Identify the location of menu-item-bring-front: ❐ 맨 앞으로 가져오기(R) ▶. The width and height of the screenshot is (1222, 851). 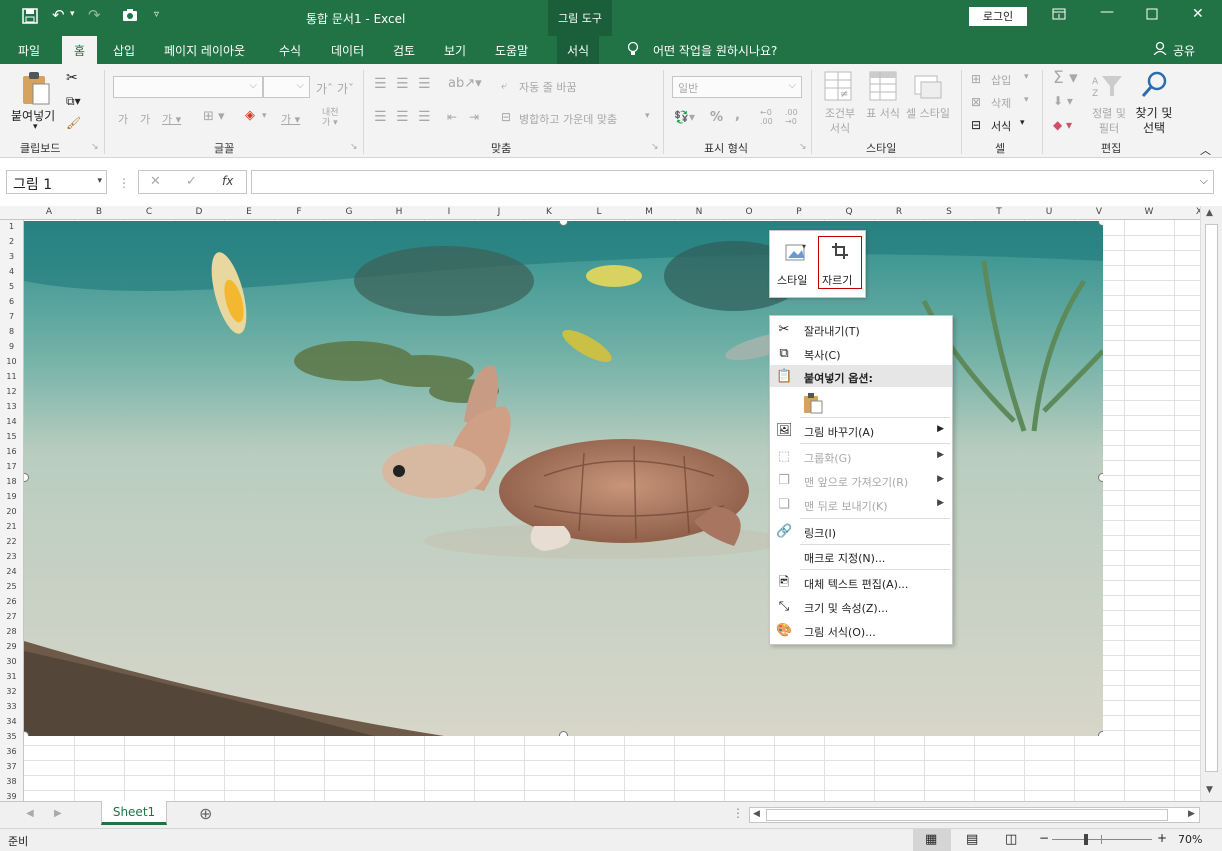
(861, 481).